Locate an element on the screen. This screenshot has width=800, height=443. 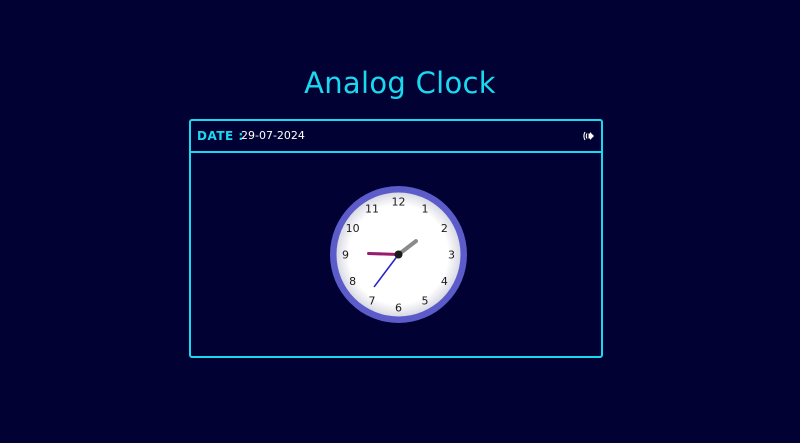
clock-number-4: 4 is located at coordinates (444, 281).